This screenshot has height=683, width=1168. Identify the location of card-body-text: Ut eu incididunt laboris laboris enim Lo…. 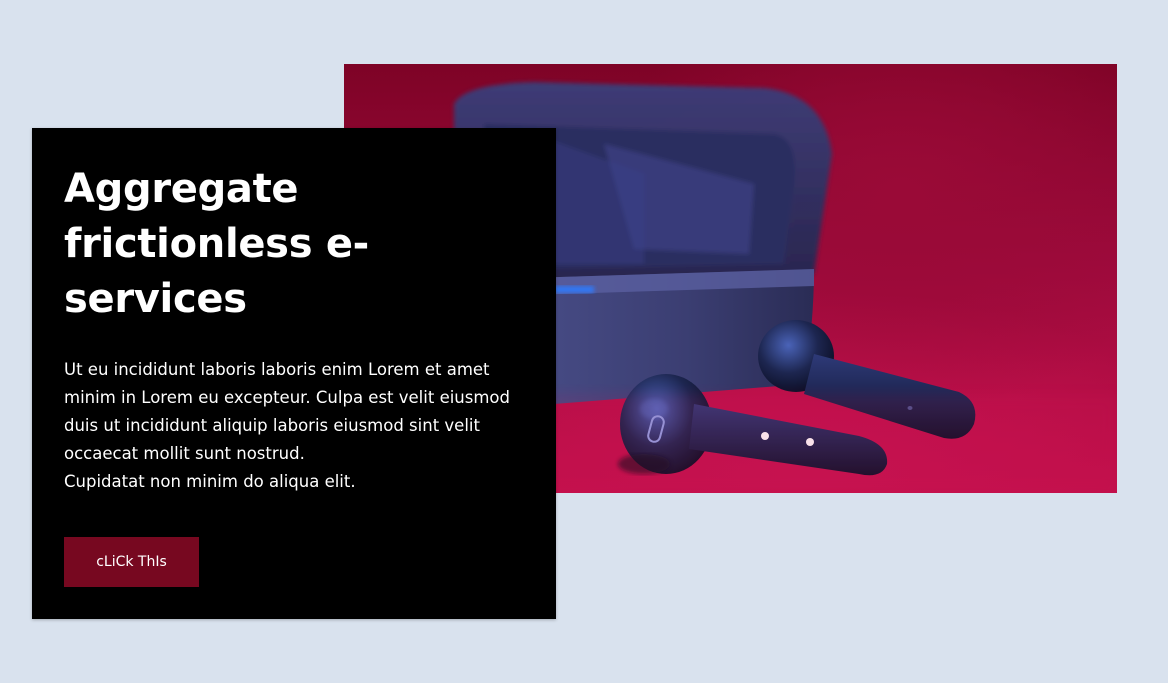
(299, 426).